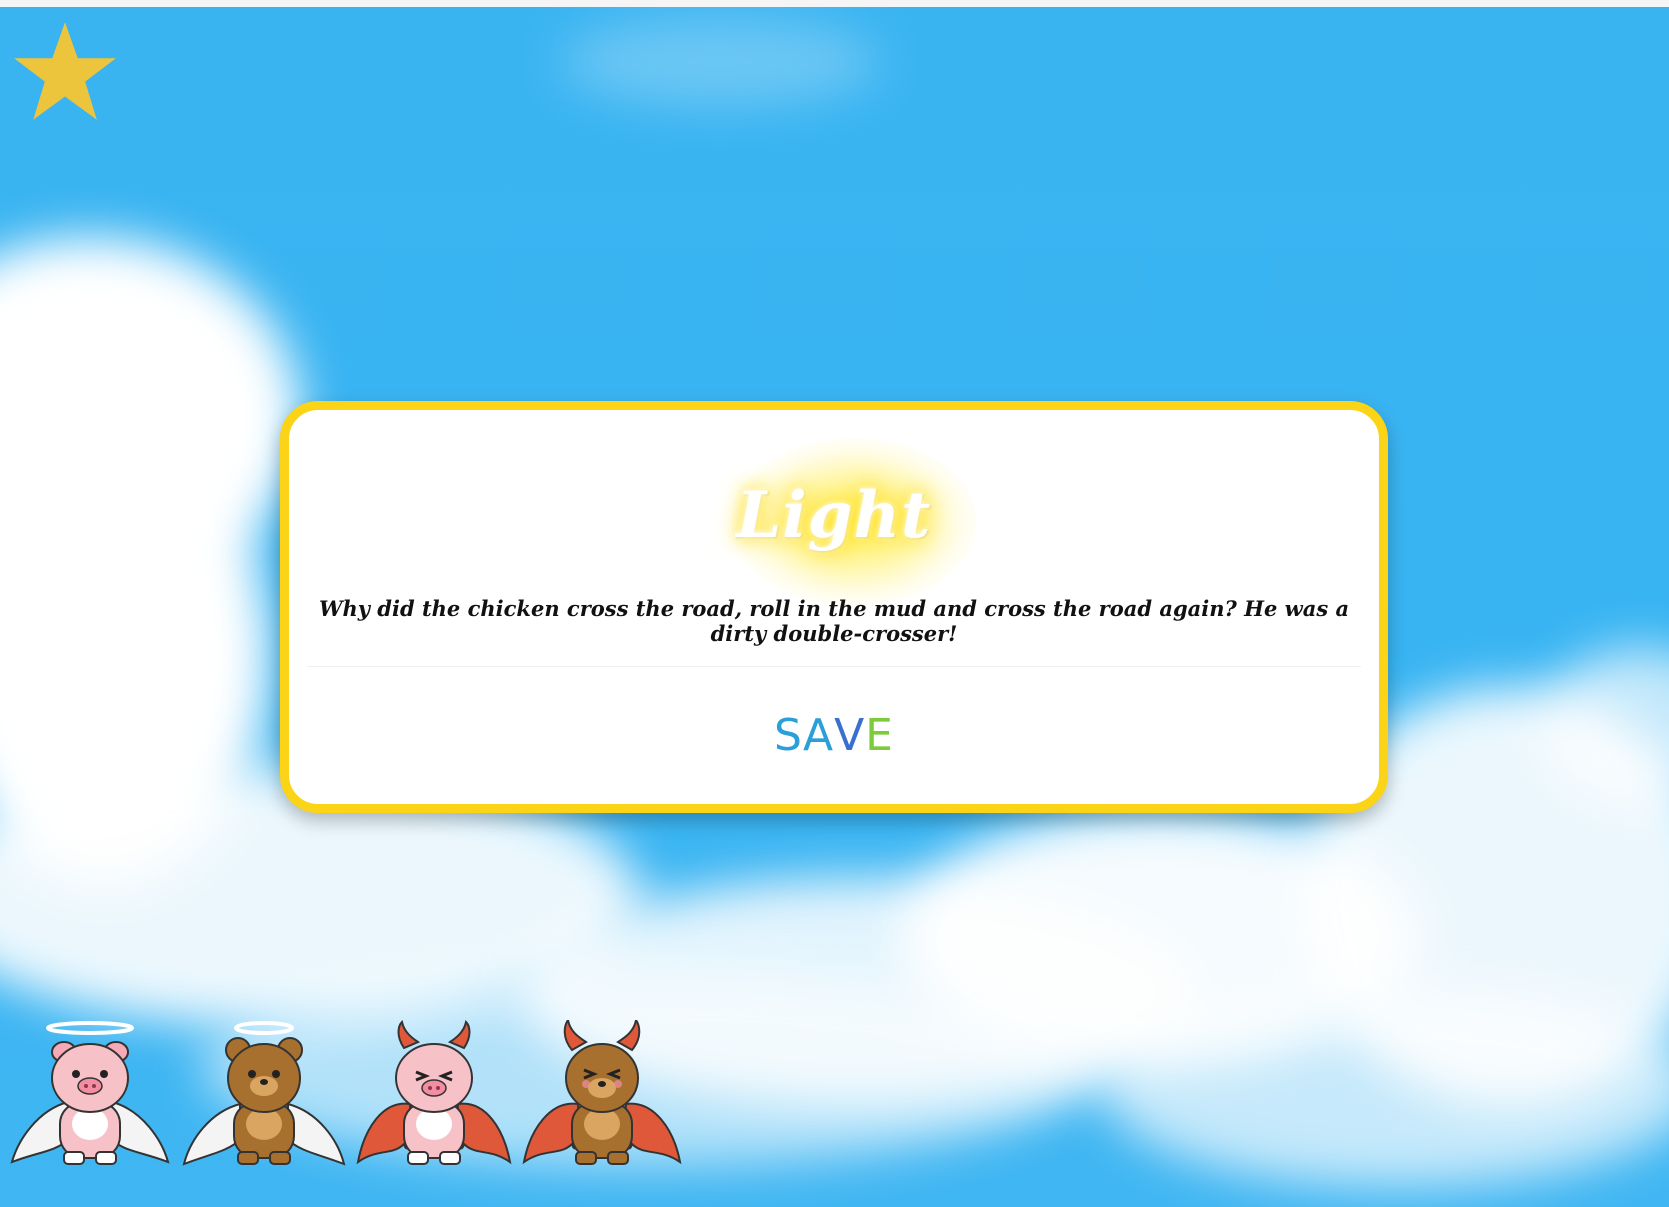 This screenshot has height=1207, width=1669. I want to click on save-letter-s: S, so click(788, 735).